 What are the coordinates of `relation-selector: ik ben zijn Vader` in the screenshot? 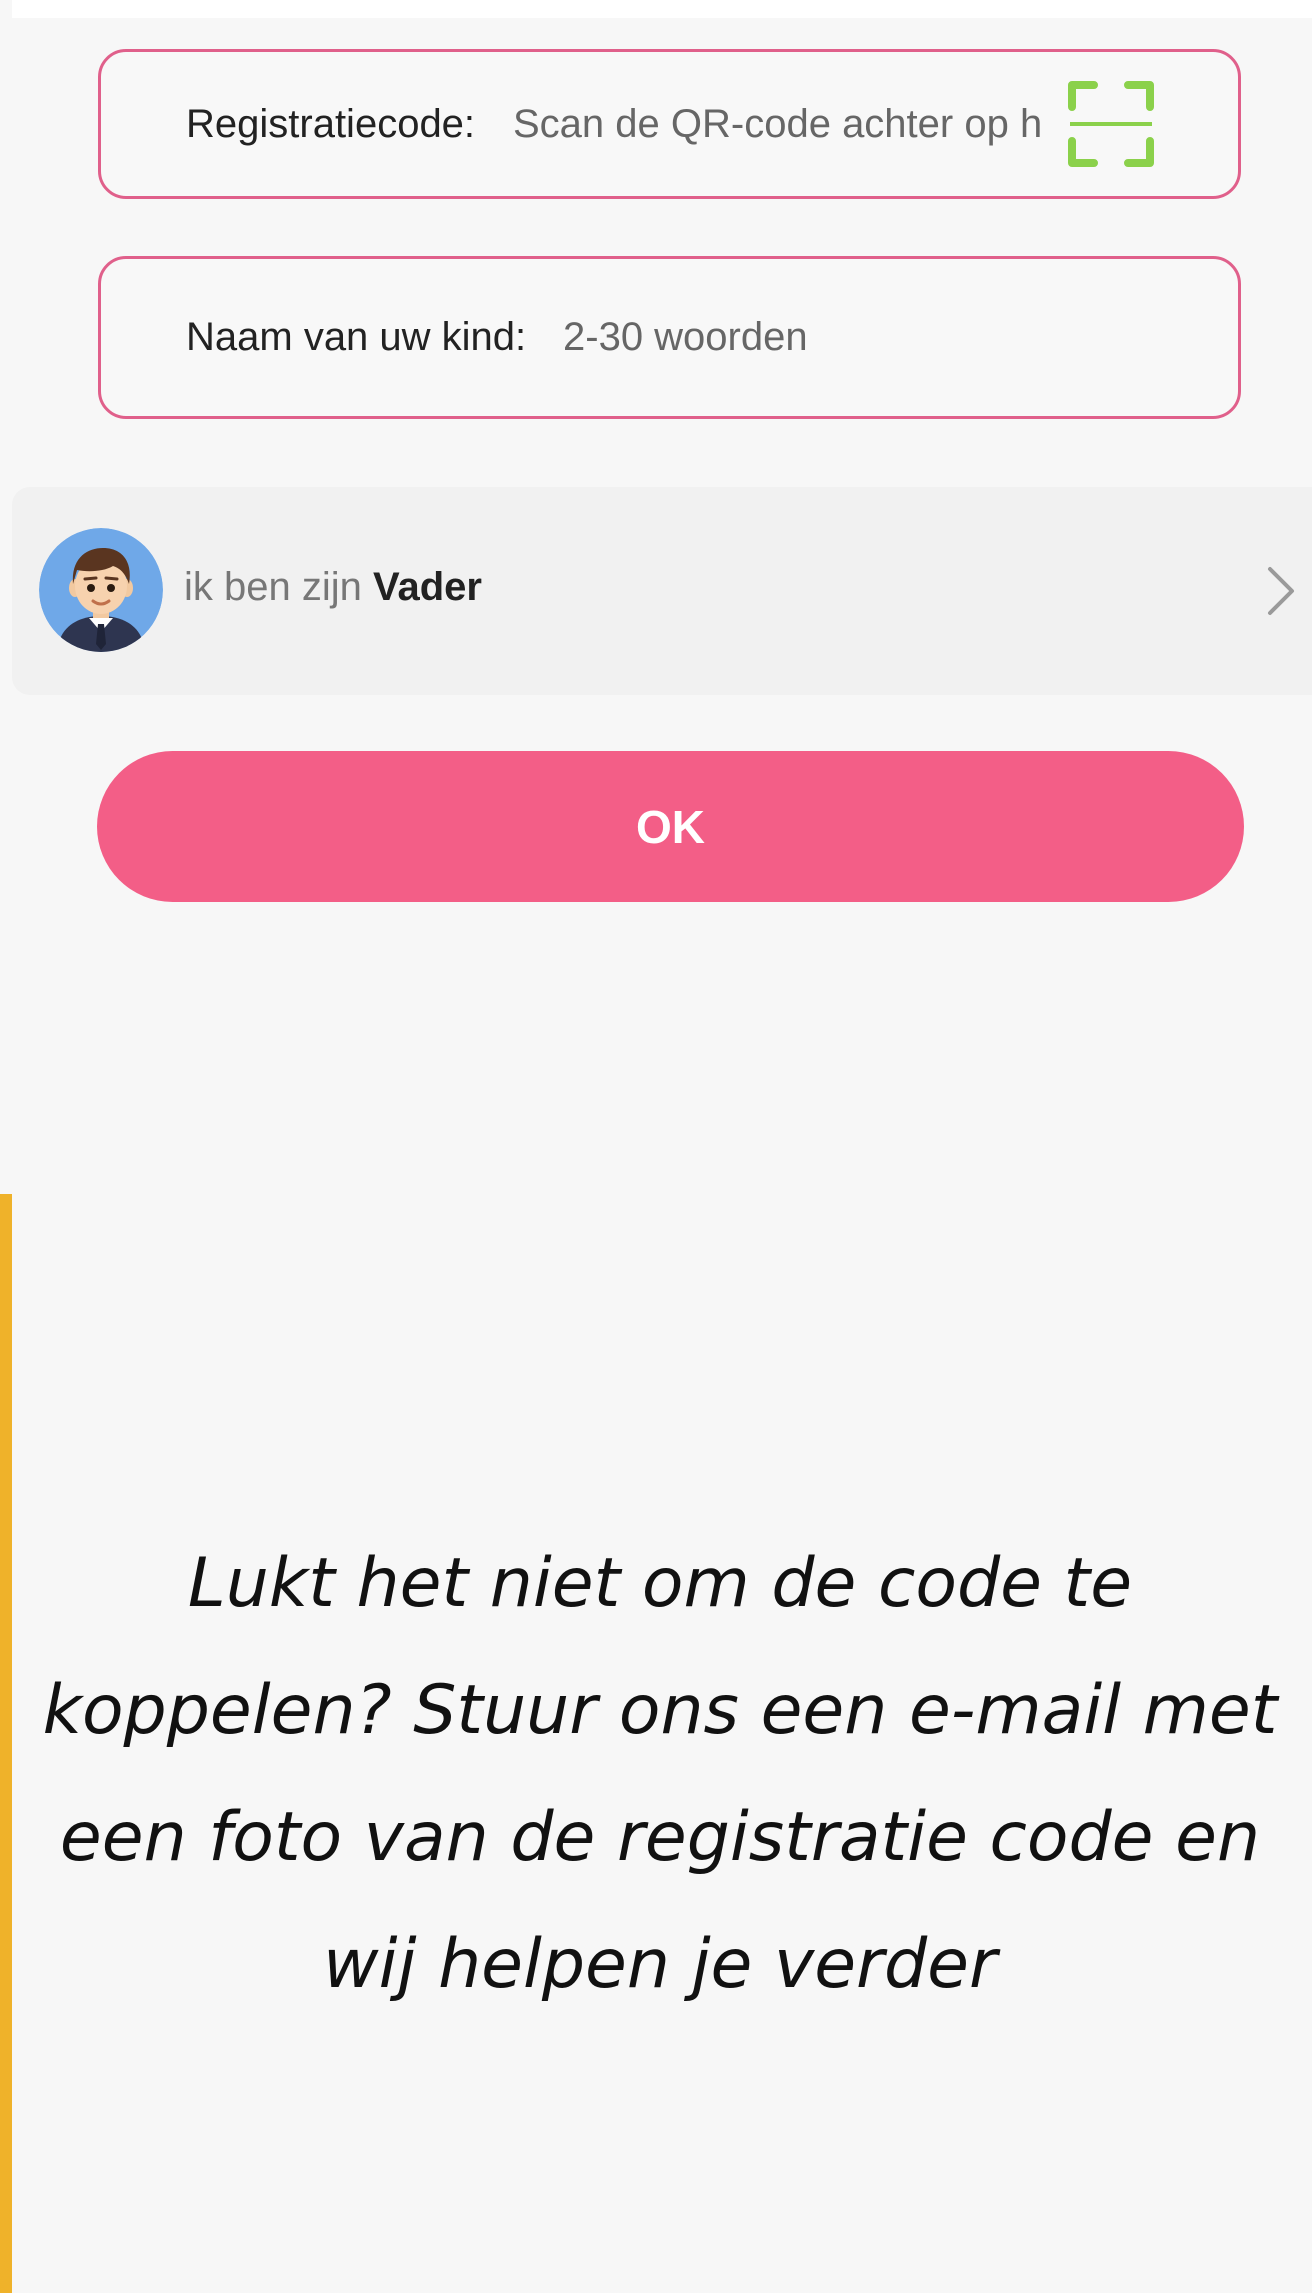 It's located at (662, 591).